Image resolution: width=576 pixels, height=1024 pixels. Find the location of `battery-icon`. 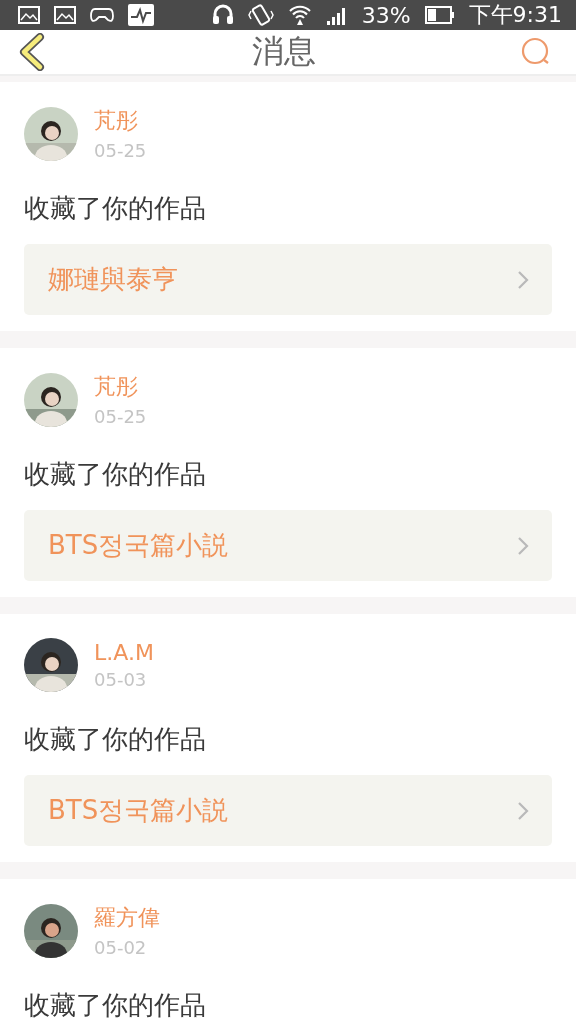

battery-icon is located at coordinates (439, 15).